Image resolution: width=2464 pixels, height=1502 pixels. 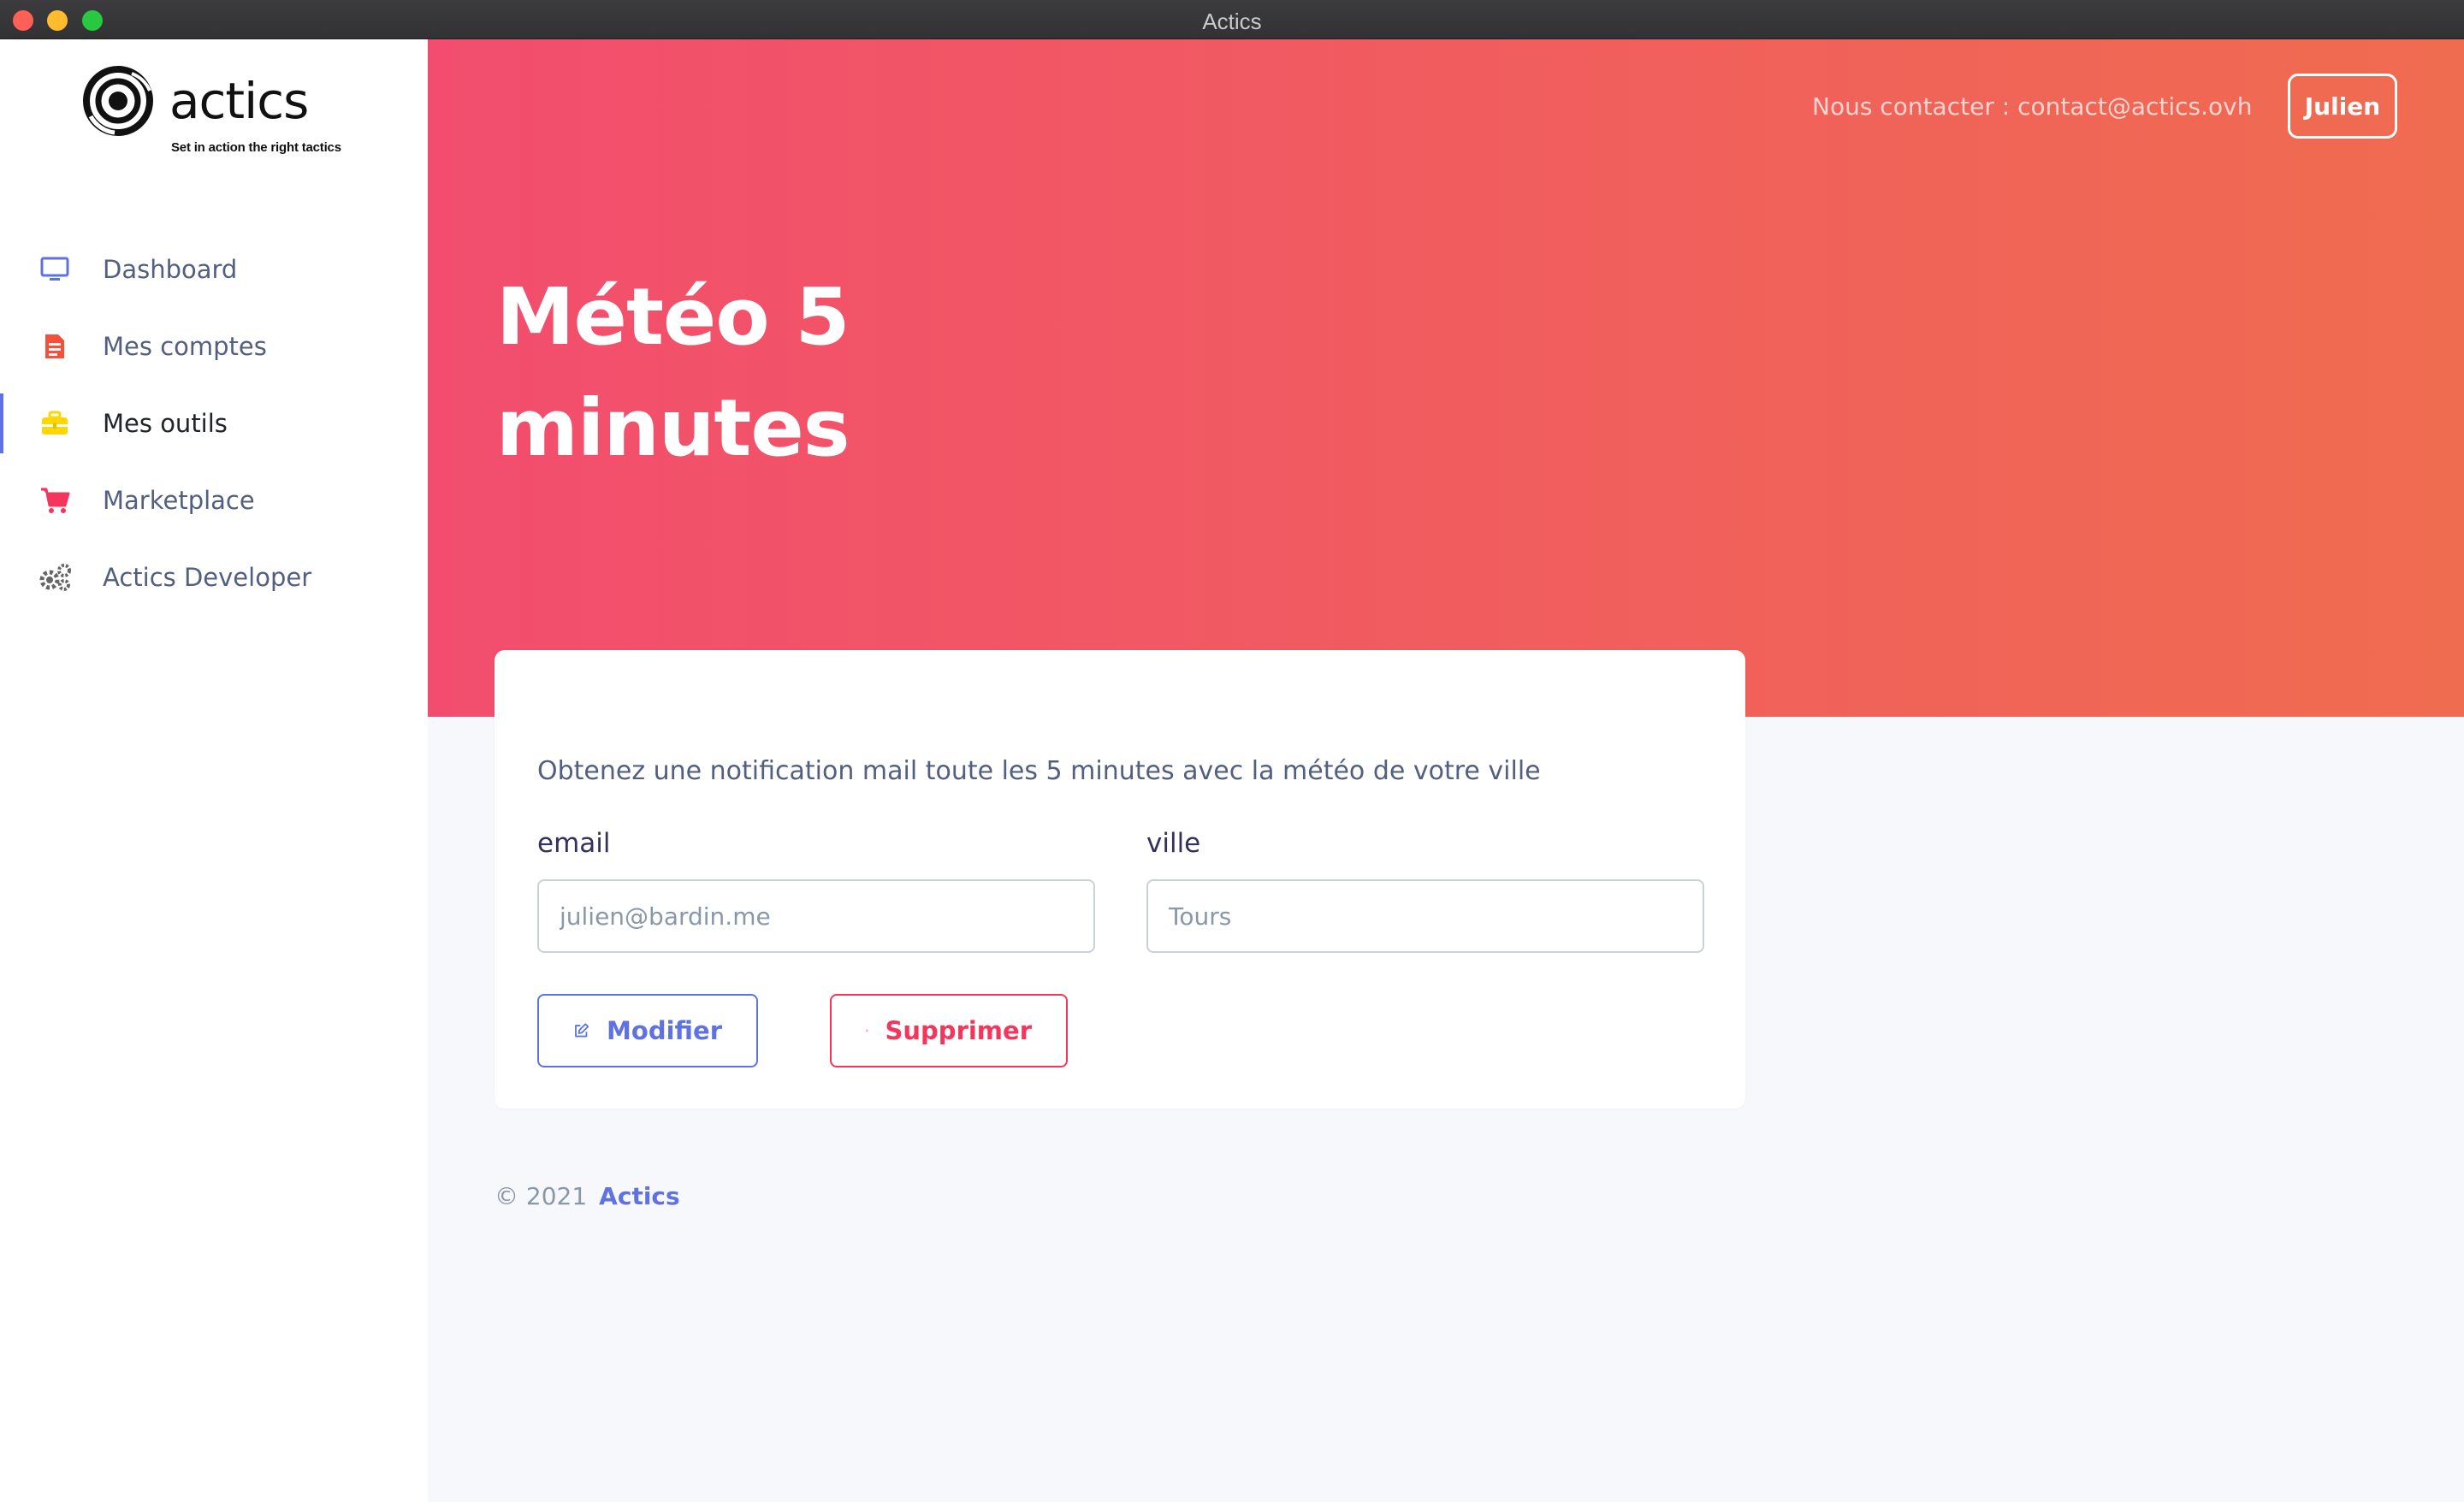 I want to click on cart-icon, so click(x=55, y=500).